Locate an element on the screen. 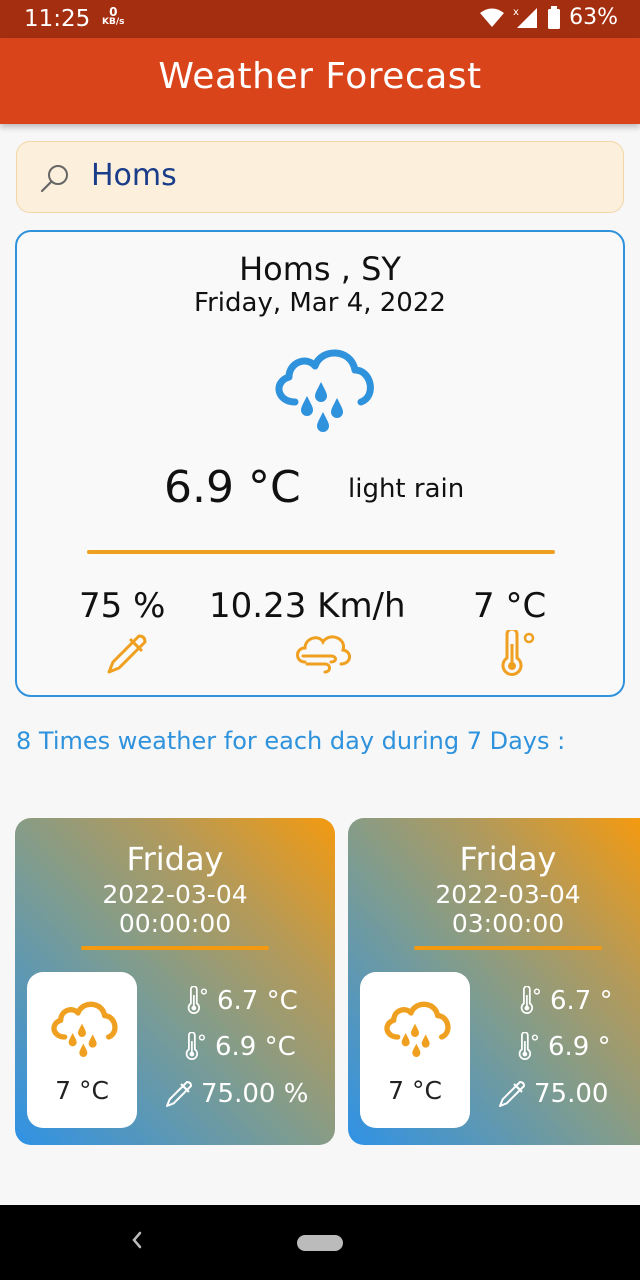  back-icon is located at coordinates (137, 1240).